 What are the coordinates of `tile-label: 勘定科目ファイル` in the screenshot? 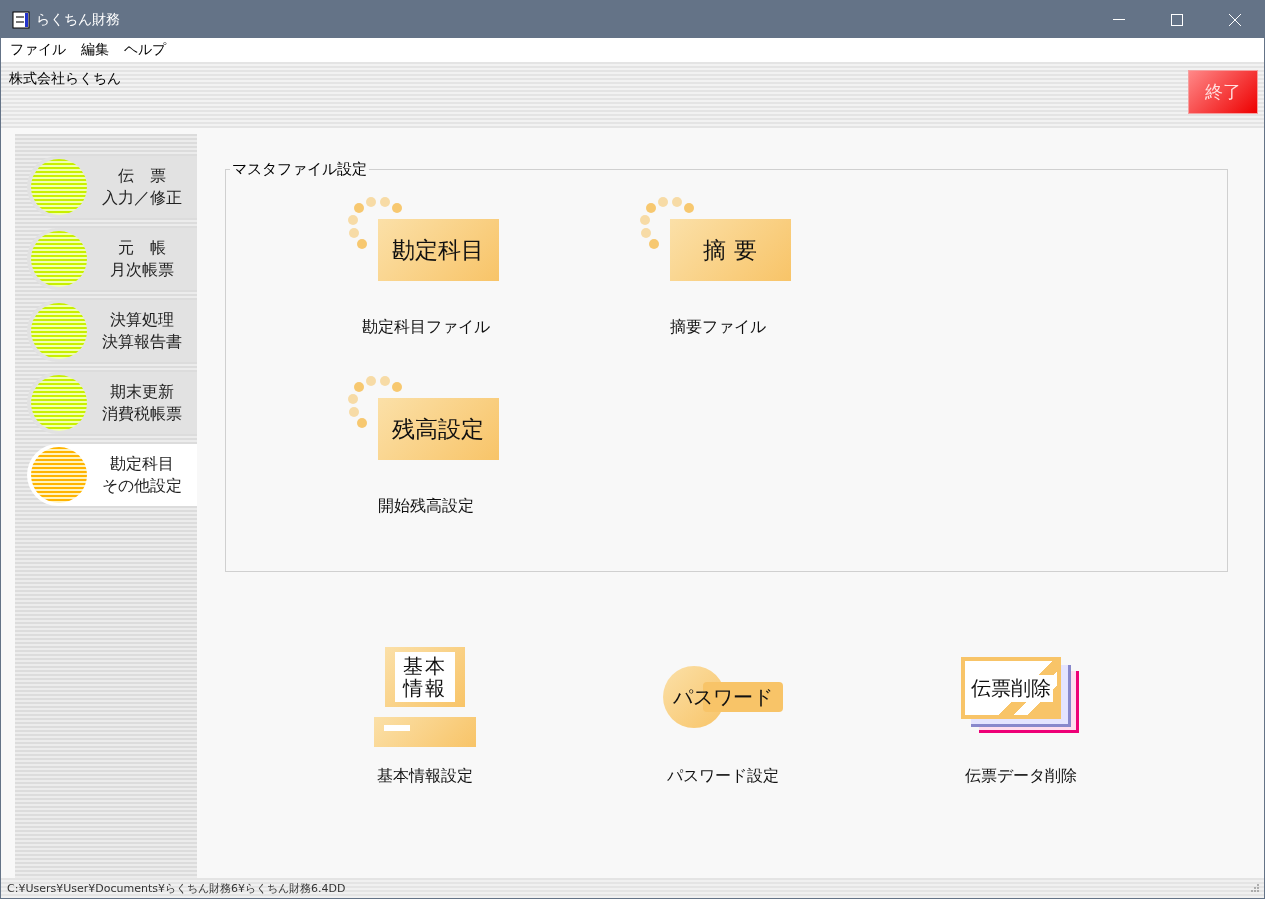 It's located at (426, 327).